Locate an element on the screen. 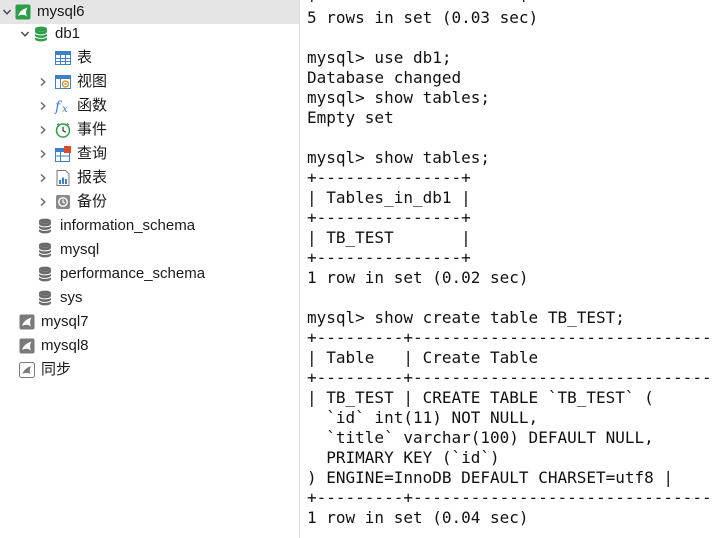  view-icon is located at coordinates (63, 82).